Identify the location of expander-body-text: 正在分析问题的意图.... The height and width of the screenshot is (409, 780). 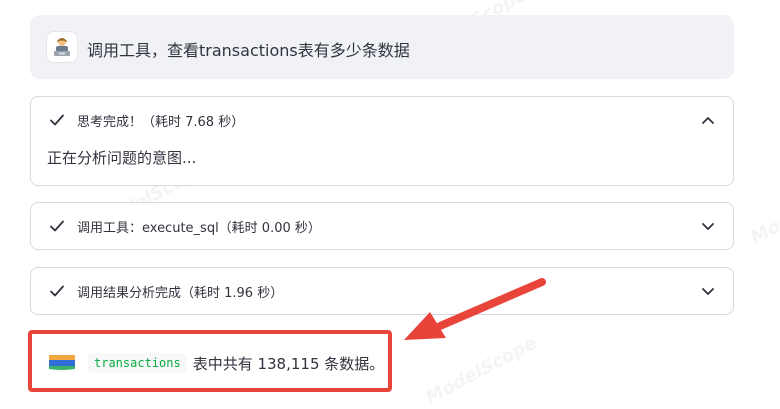
(122, 158).